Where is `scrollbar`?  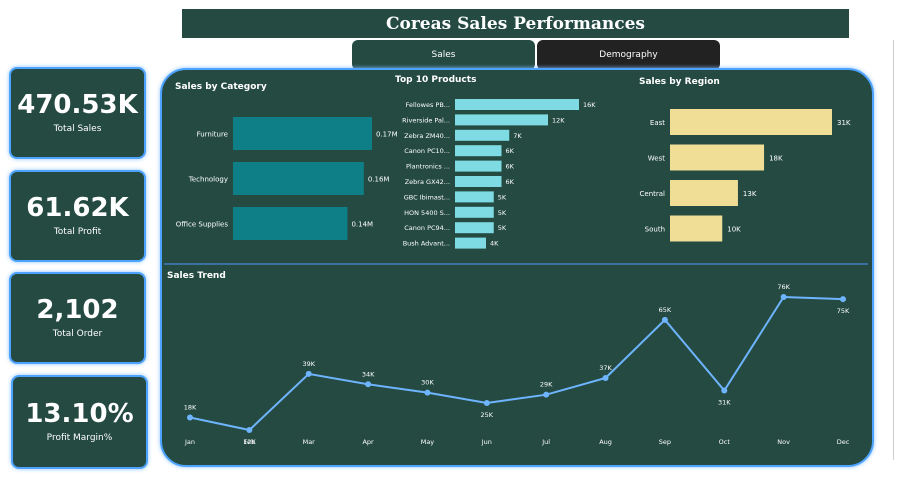 scrollbar is located at coordinates (893, 250).